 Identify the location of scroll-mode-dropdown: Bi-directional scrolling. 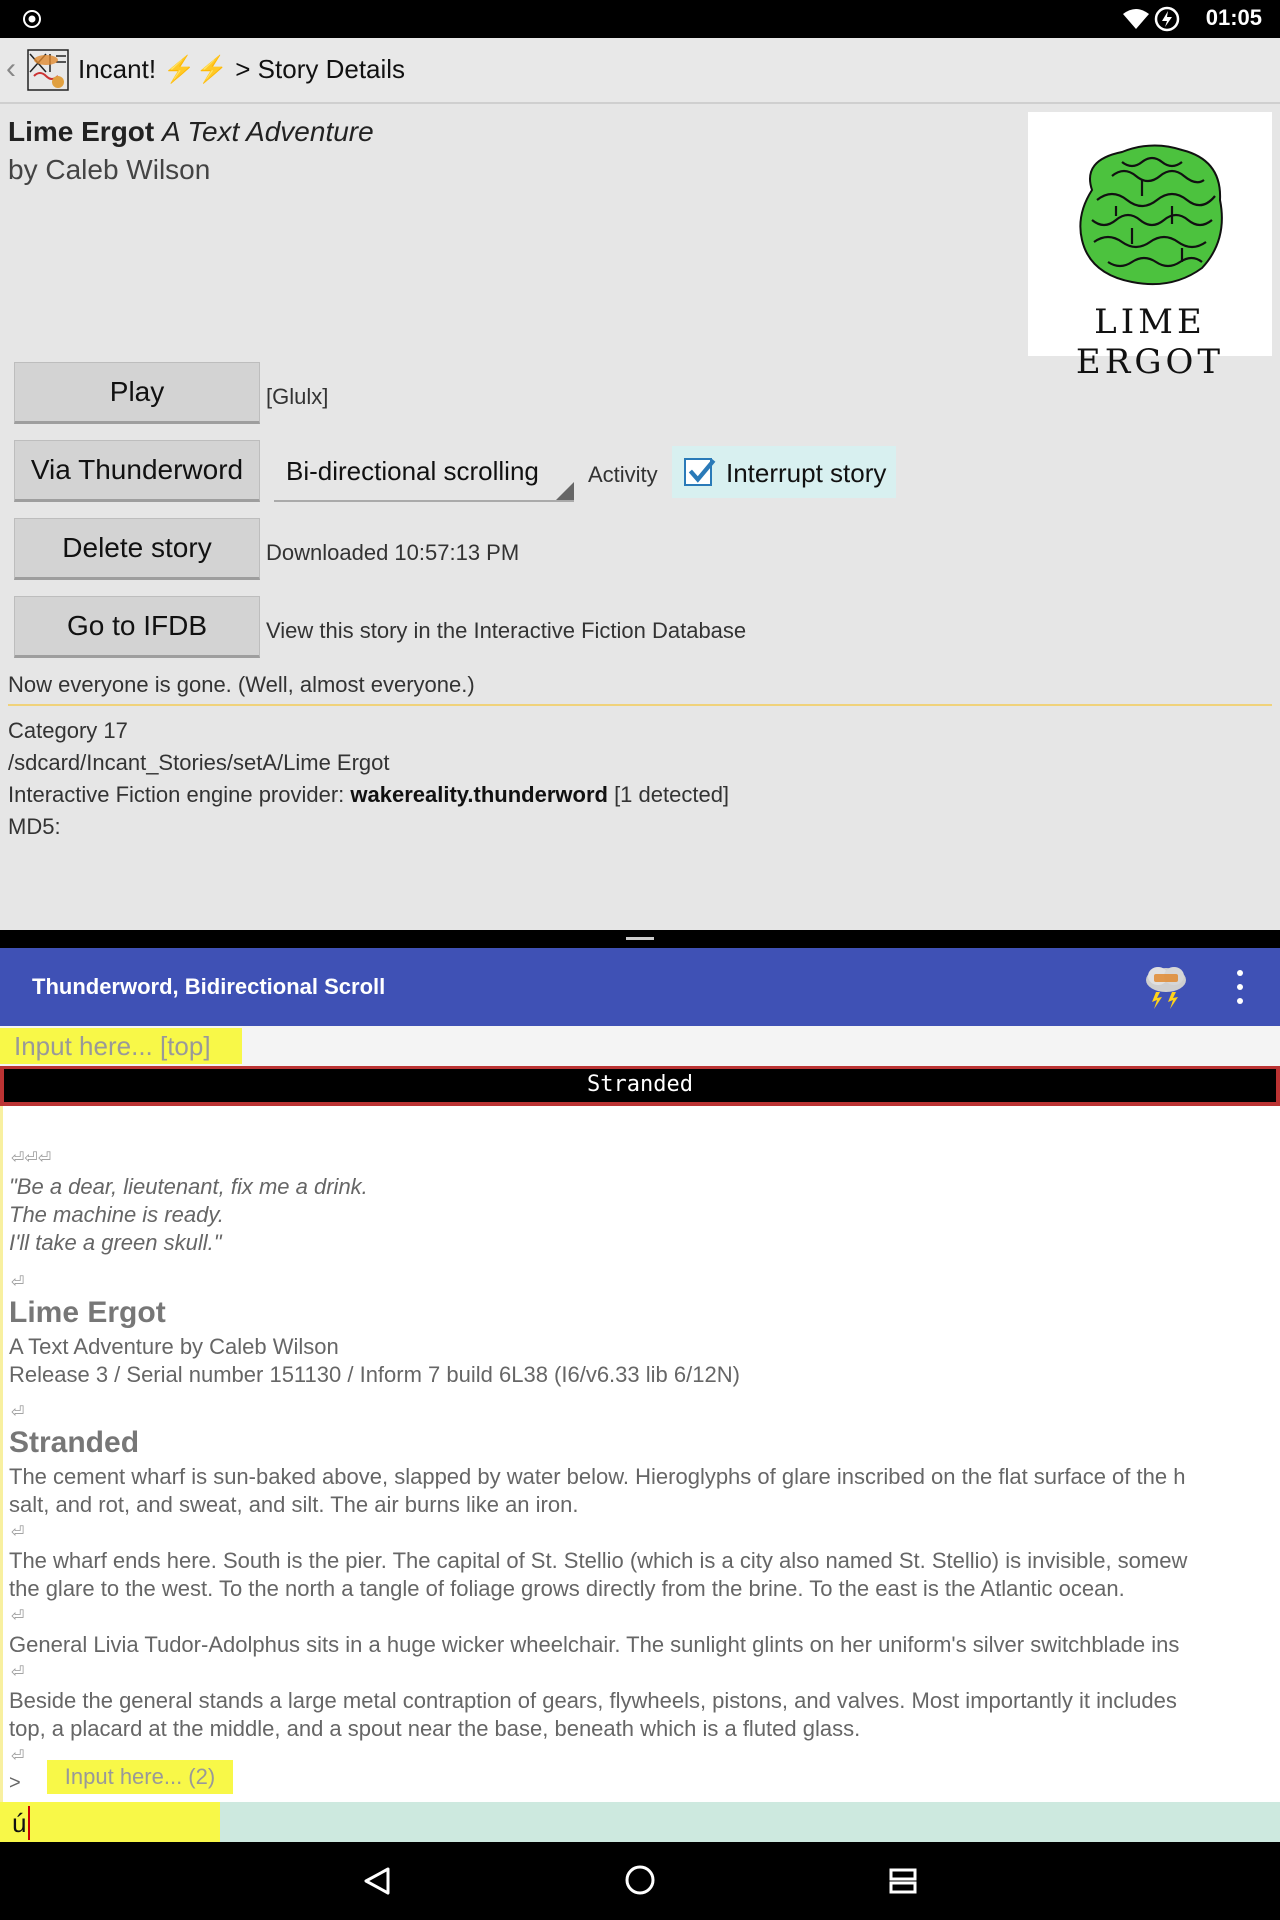
(424, 473).